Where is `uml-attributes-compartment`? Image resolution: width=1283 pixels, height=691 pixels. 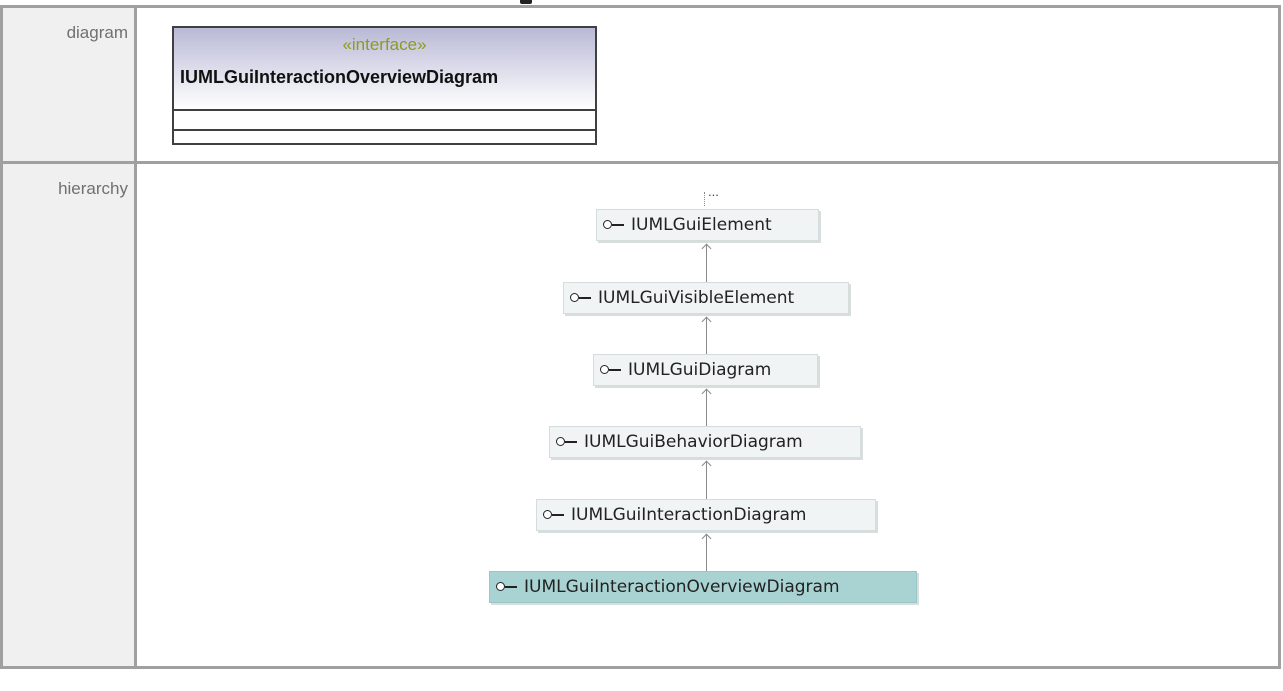 uml-attributes-compartment is located at coordinates (384, 119).